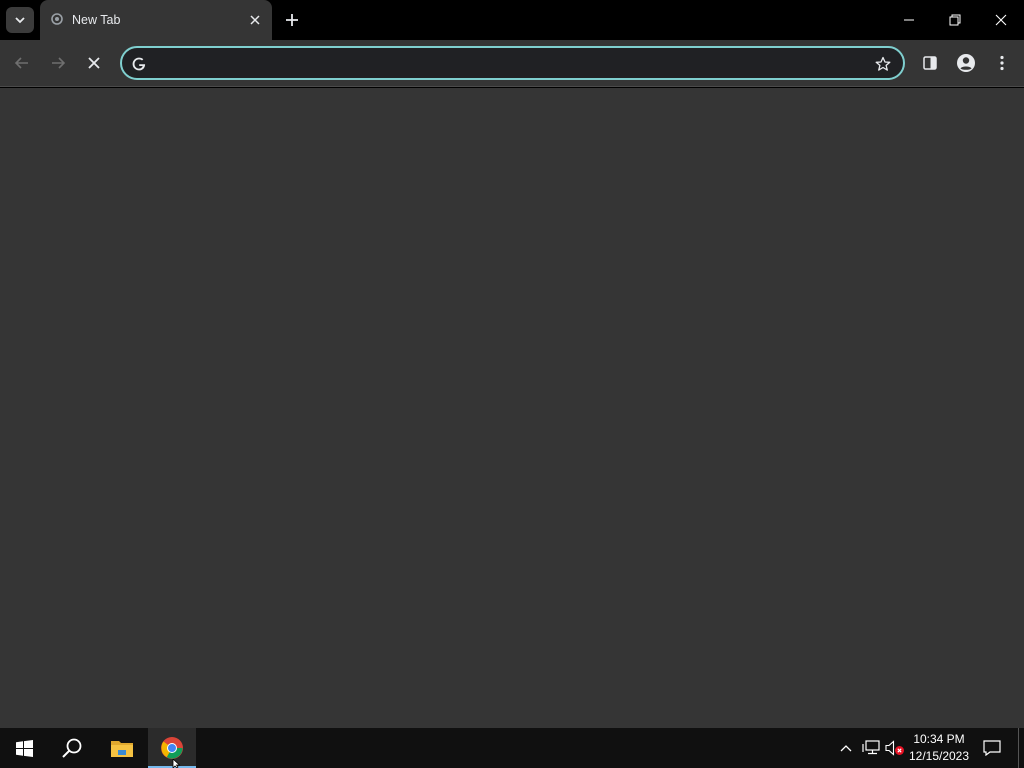  Describe the element at coordinates (176, 763) in the screenshot. I see `mouse-cursor-icon` at that location.